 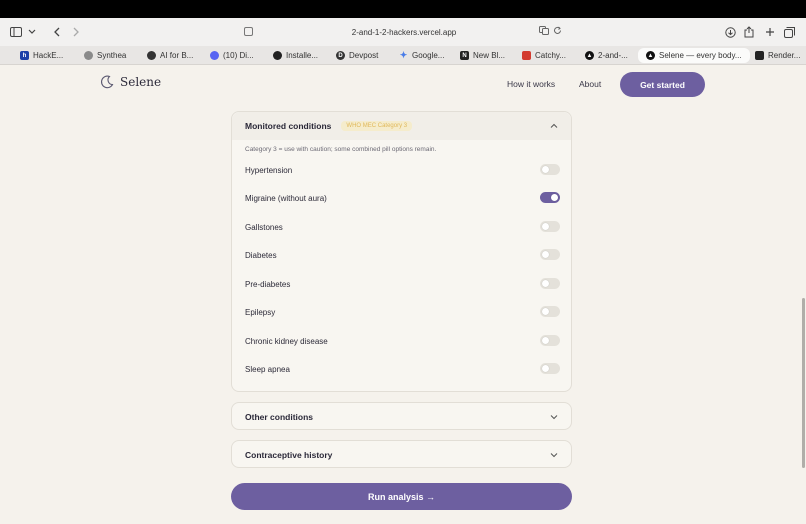 What do you see at coordinates (550, 311) in the screenshot?
I see `epilepsy-toggle` at bounding box center [550, 311].